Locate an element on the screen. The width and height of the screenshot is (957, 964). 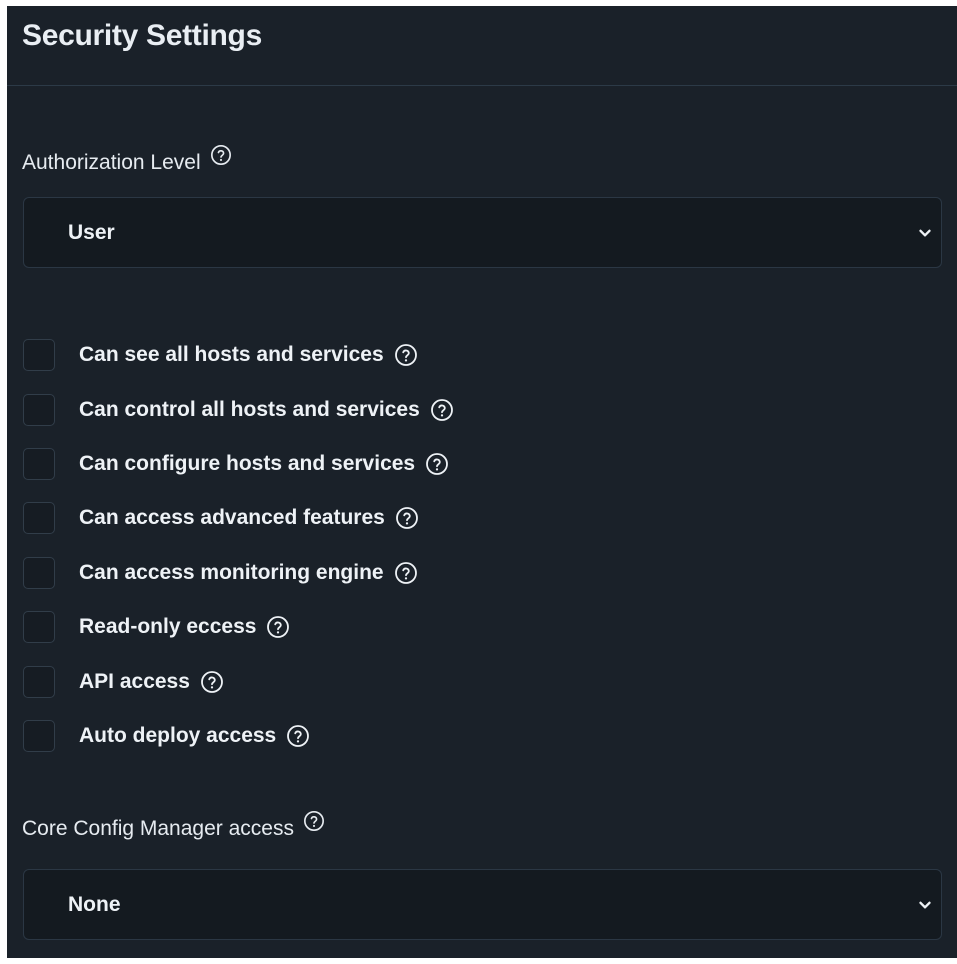
permission-label: API access is located at coordinates (134, 681).